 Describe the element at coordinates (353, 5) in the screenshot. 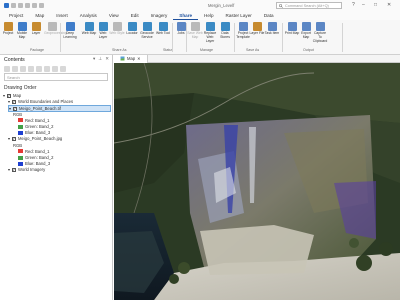

I see `help-icon: ?` at that location.